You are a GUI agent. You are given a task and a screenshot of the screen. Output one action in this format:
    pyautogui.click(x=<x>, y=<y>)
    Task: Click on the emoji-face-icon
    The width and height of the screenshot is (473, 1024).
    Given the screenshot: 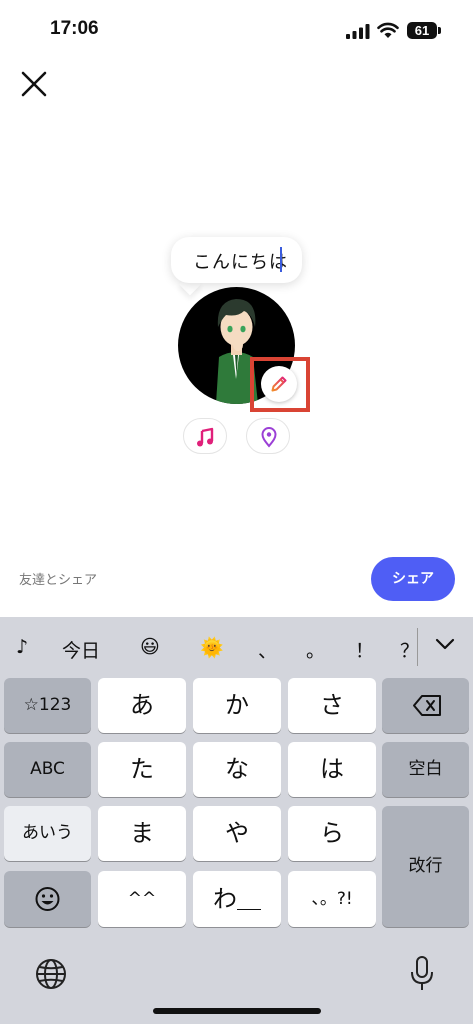 What is the action you would take?
    pyautogui.click(x=47, y=899)
    